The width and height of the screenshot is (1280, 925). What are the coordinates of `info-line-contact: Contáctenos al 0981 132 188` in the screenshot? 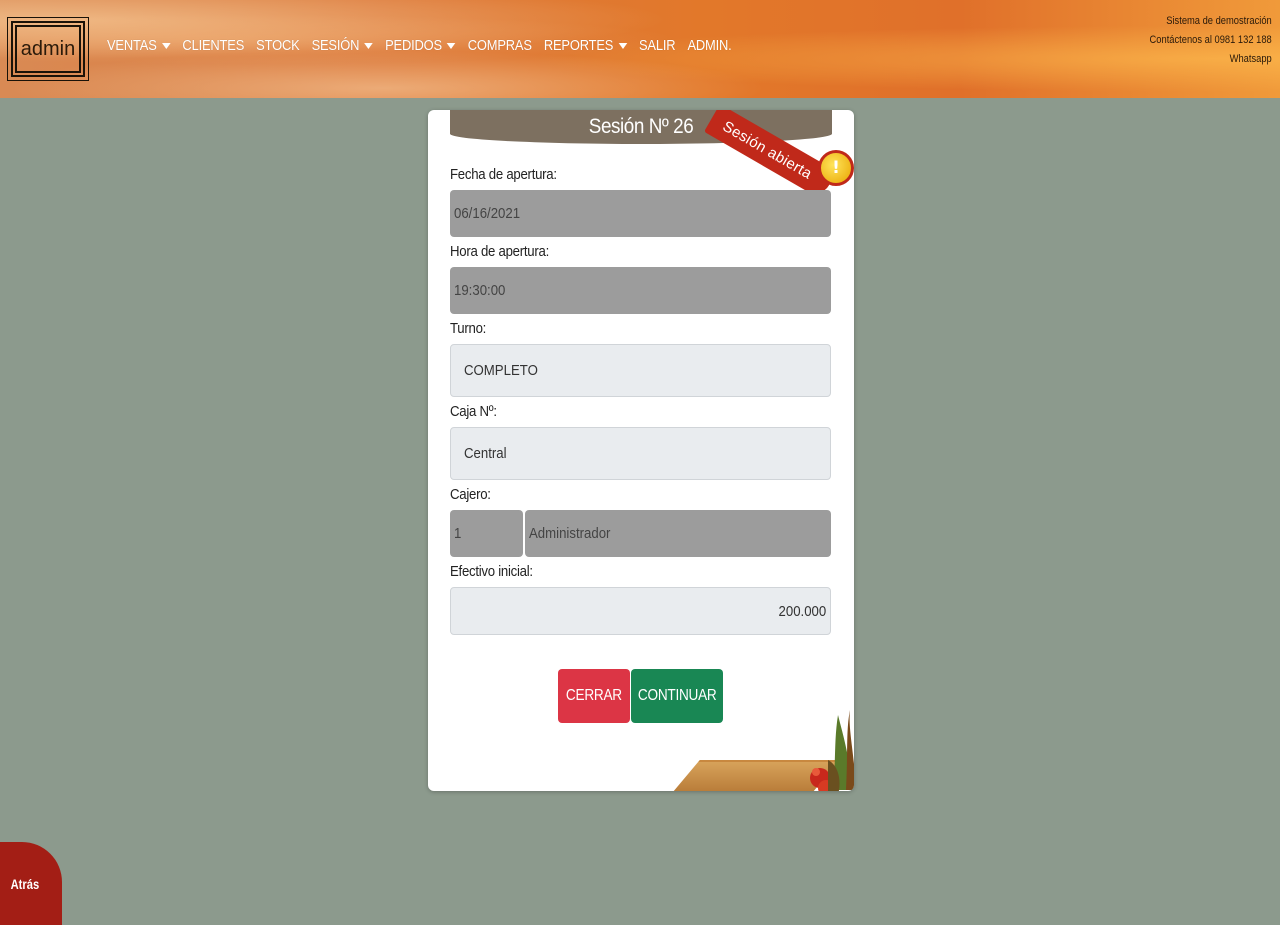 It's located at (1211, 40).